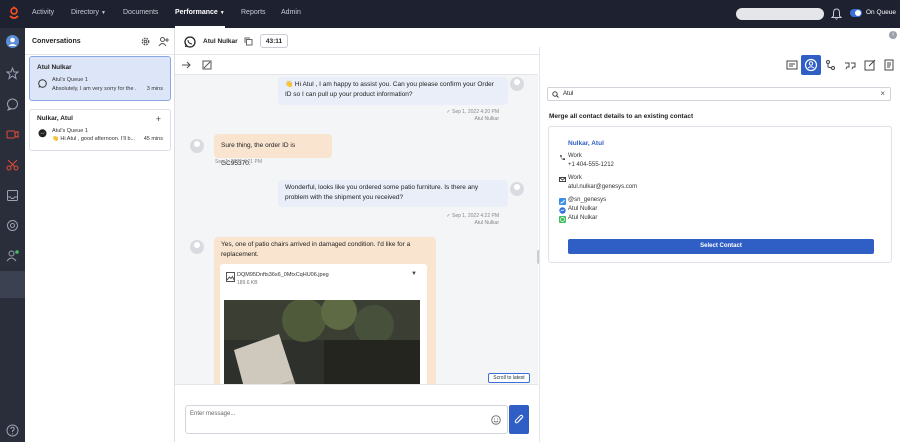  I want to click on attachment-filename: DQM95Dnfts36s6_0MtxCqHU06.jpeg, so click(283, 275).